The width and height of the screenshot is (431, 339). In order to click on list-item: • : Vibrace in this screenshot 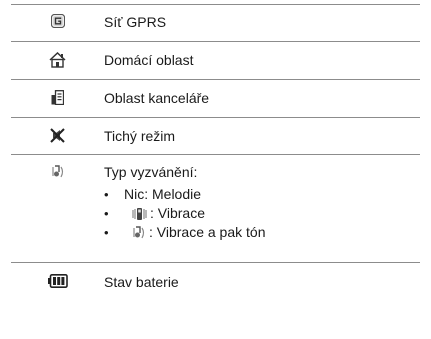, I will do `click(262, 213)`.